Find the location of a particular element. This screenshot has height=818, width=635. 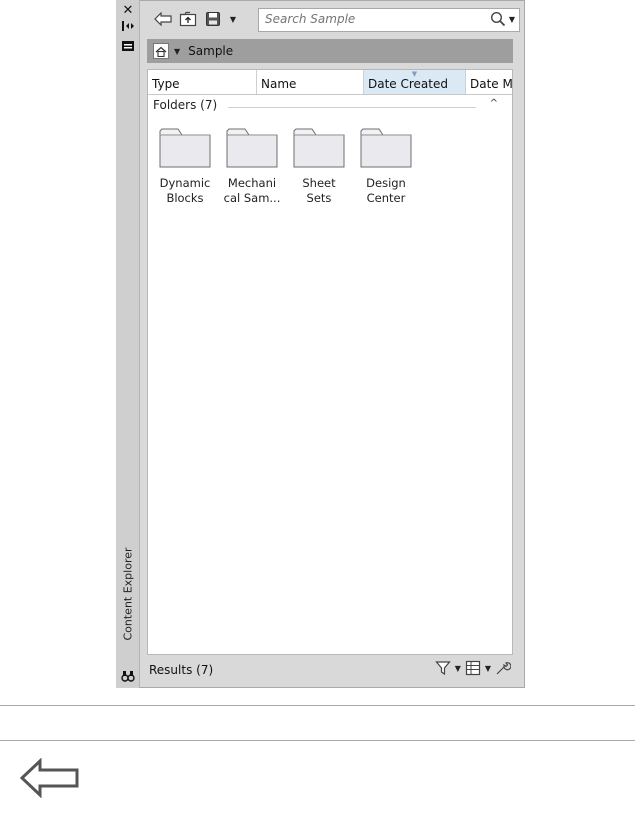

home-dropdown: ▼ is located at coordinates (177, 51).